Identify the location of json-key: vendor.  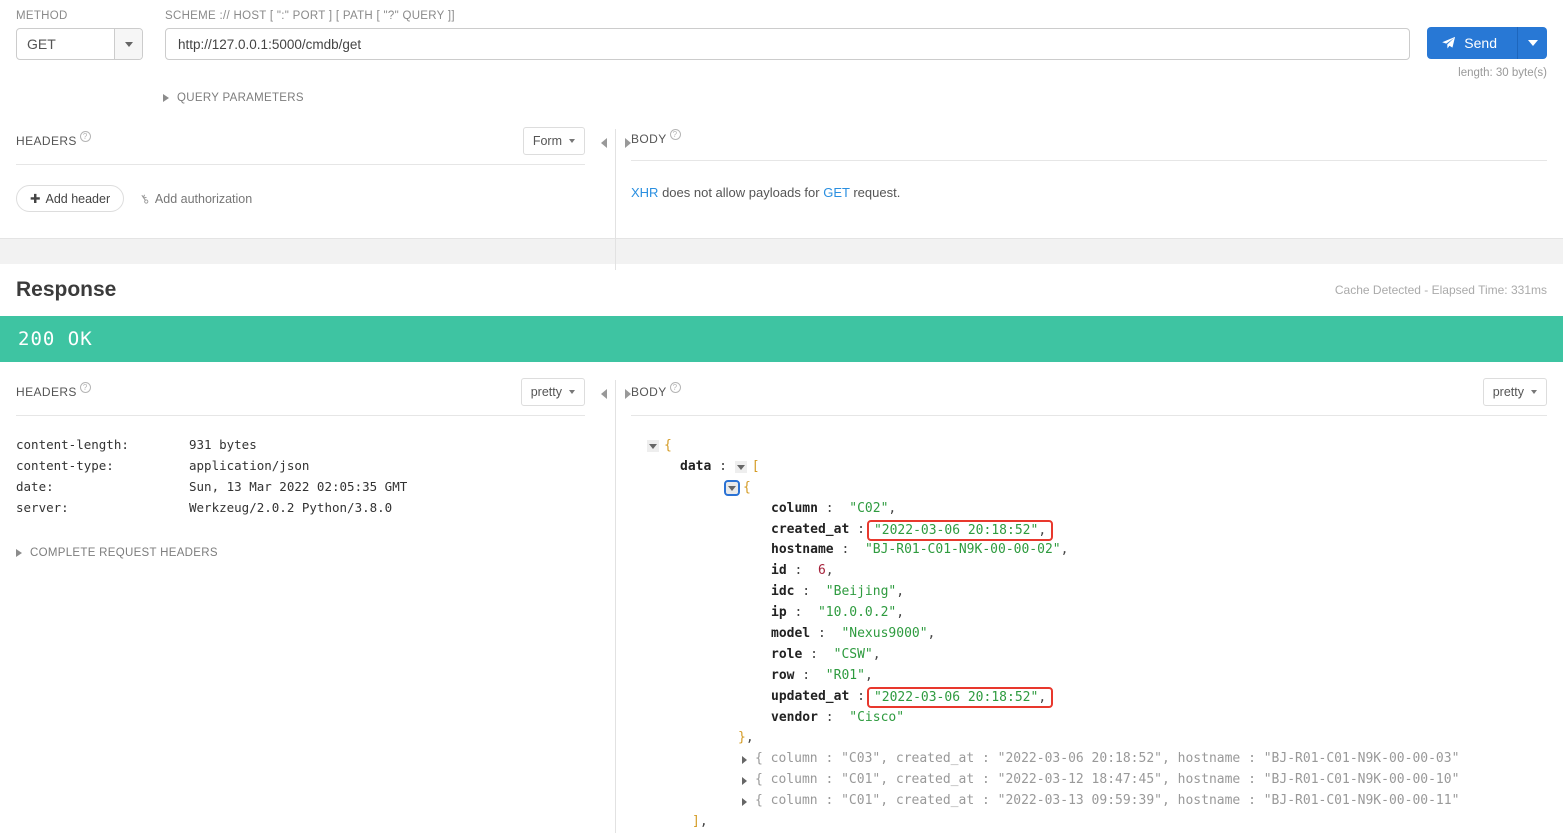
(794, 717).